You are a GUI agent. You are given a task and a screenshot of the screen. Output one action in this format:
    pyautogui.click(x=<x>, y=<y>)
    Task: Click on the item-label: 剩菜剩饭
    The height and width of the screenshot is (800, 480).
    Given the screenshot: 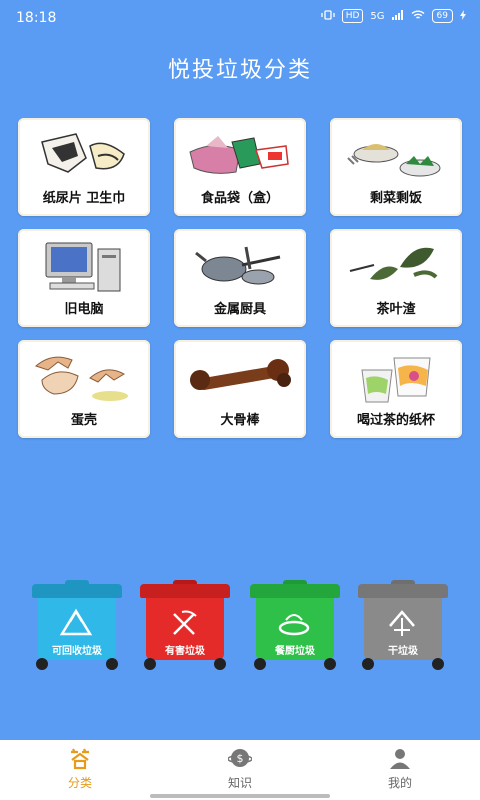 What is the action you would take?
    pyautogui.click(x=395, y=198)
    